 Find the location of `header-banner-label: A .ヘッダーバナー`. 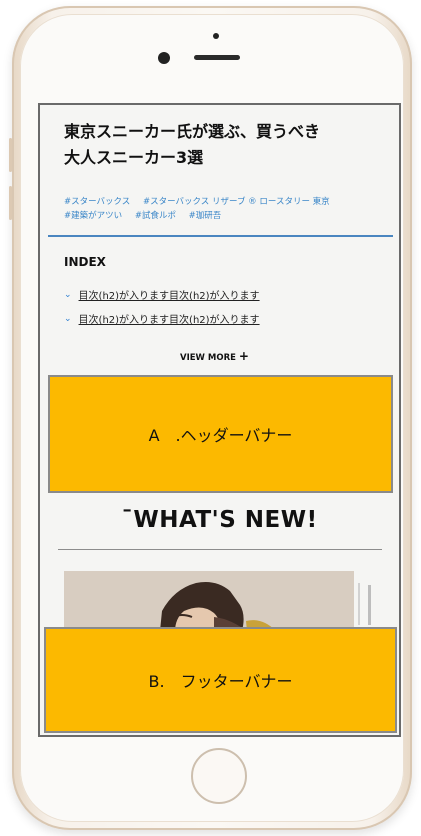

header-banner-label: A .ヘッダーバナー is located at coordinates (220, 435).